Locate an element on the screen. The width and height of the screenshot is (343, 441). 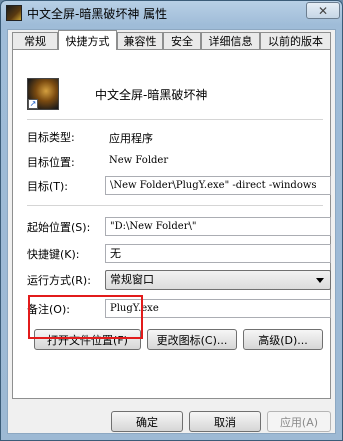
hotkey-field: 无 is located at coordinates (218, 253).